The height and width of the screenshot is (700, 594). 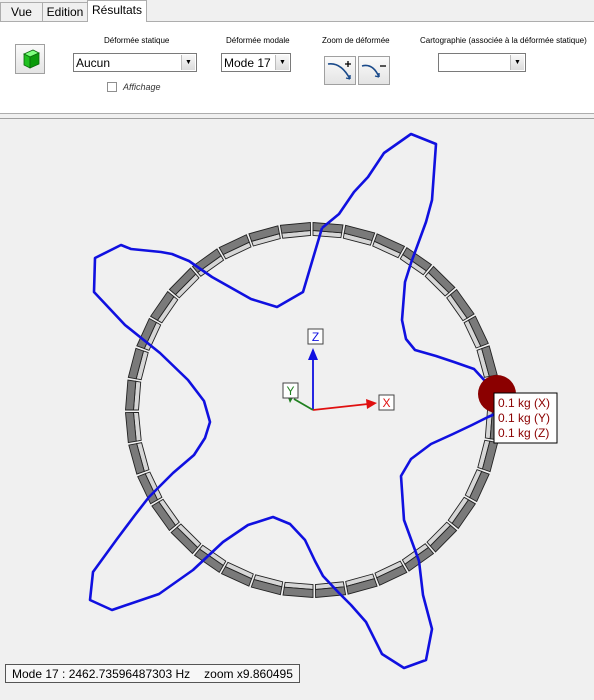 I want to click on y-axis-line, so click(x=303, y=404).